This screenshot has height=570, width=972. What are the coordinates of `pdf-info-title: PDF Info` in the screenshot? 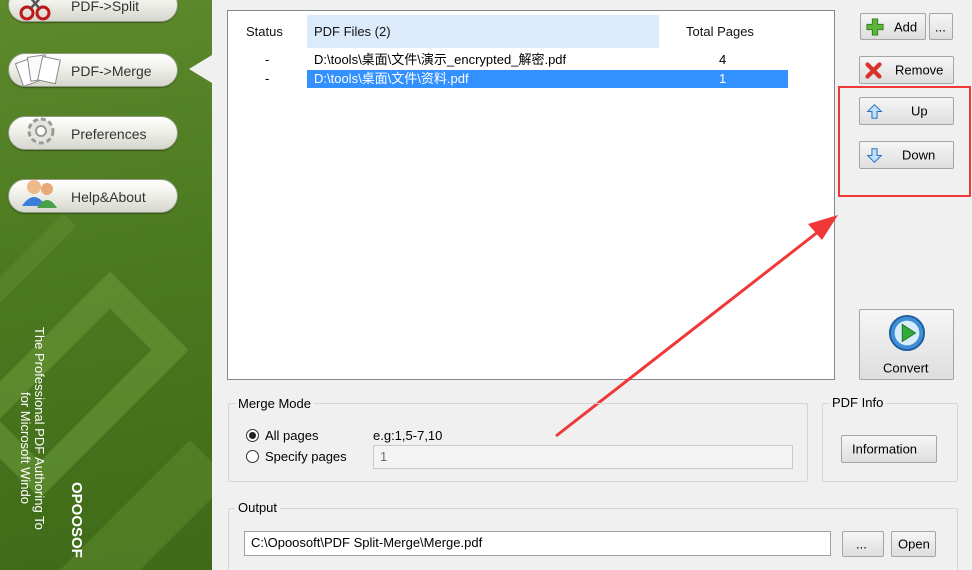 It's located at (858, 403).